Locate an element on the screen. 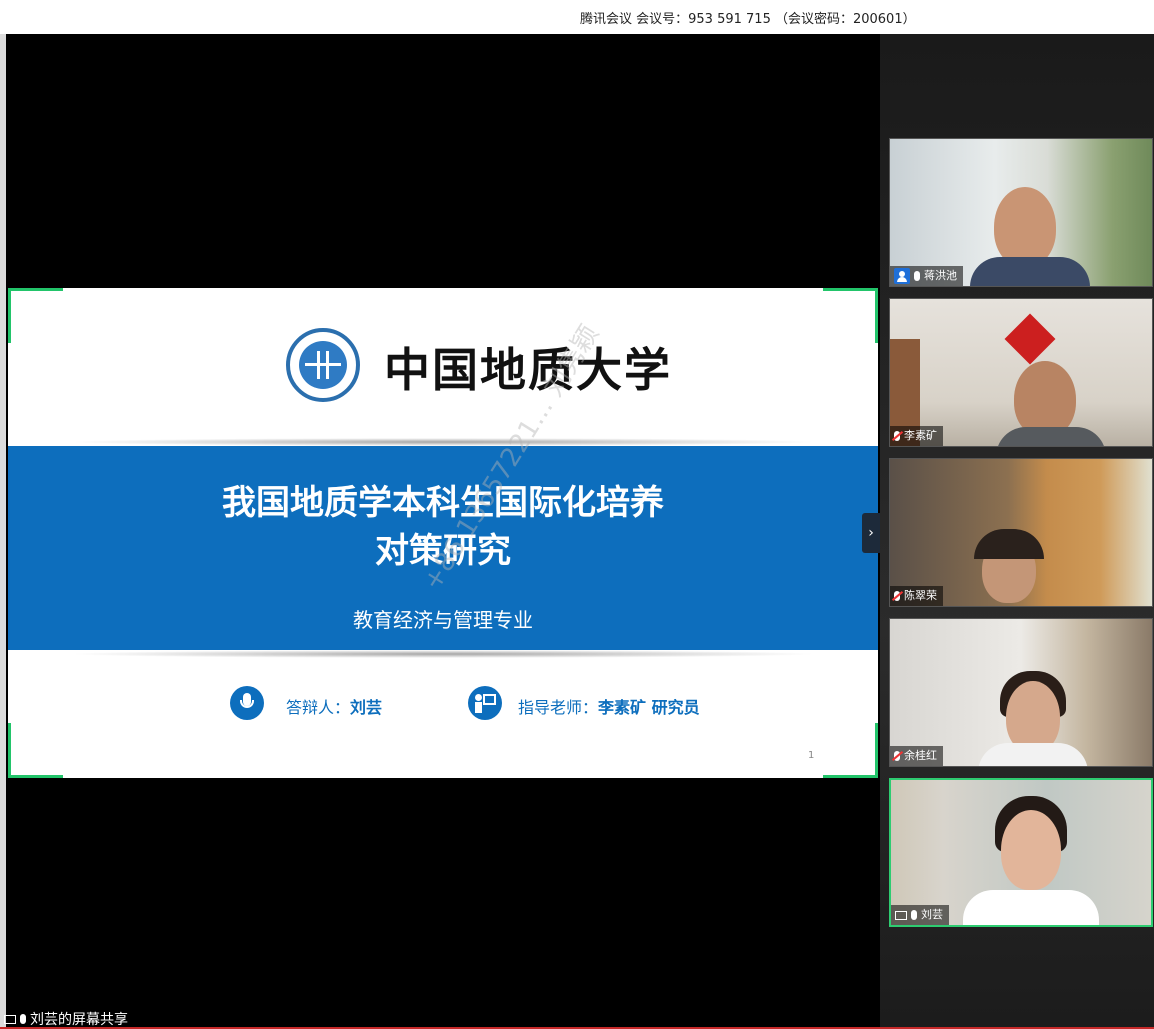 This screenshot has width=1154, height=1029. screen-share-status: 刘芸的屏幕共享 is located at coordinates (66, 1019).